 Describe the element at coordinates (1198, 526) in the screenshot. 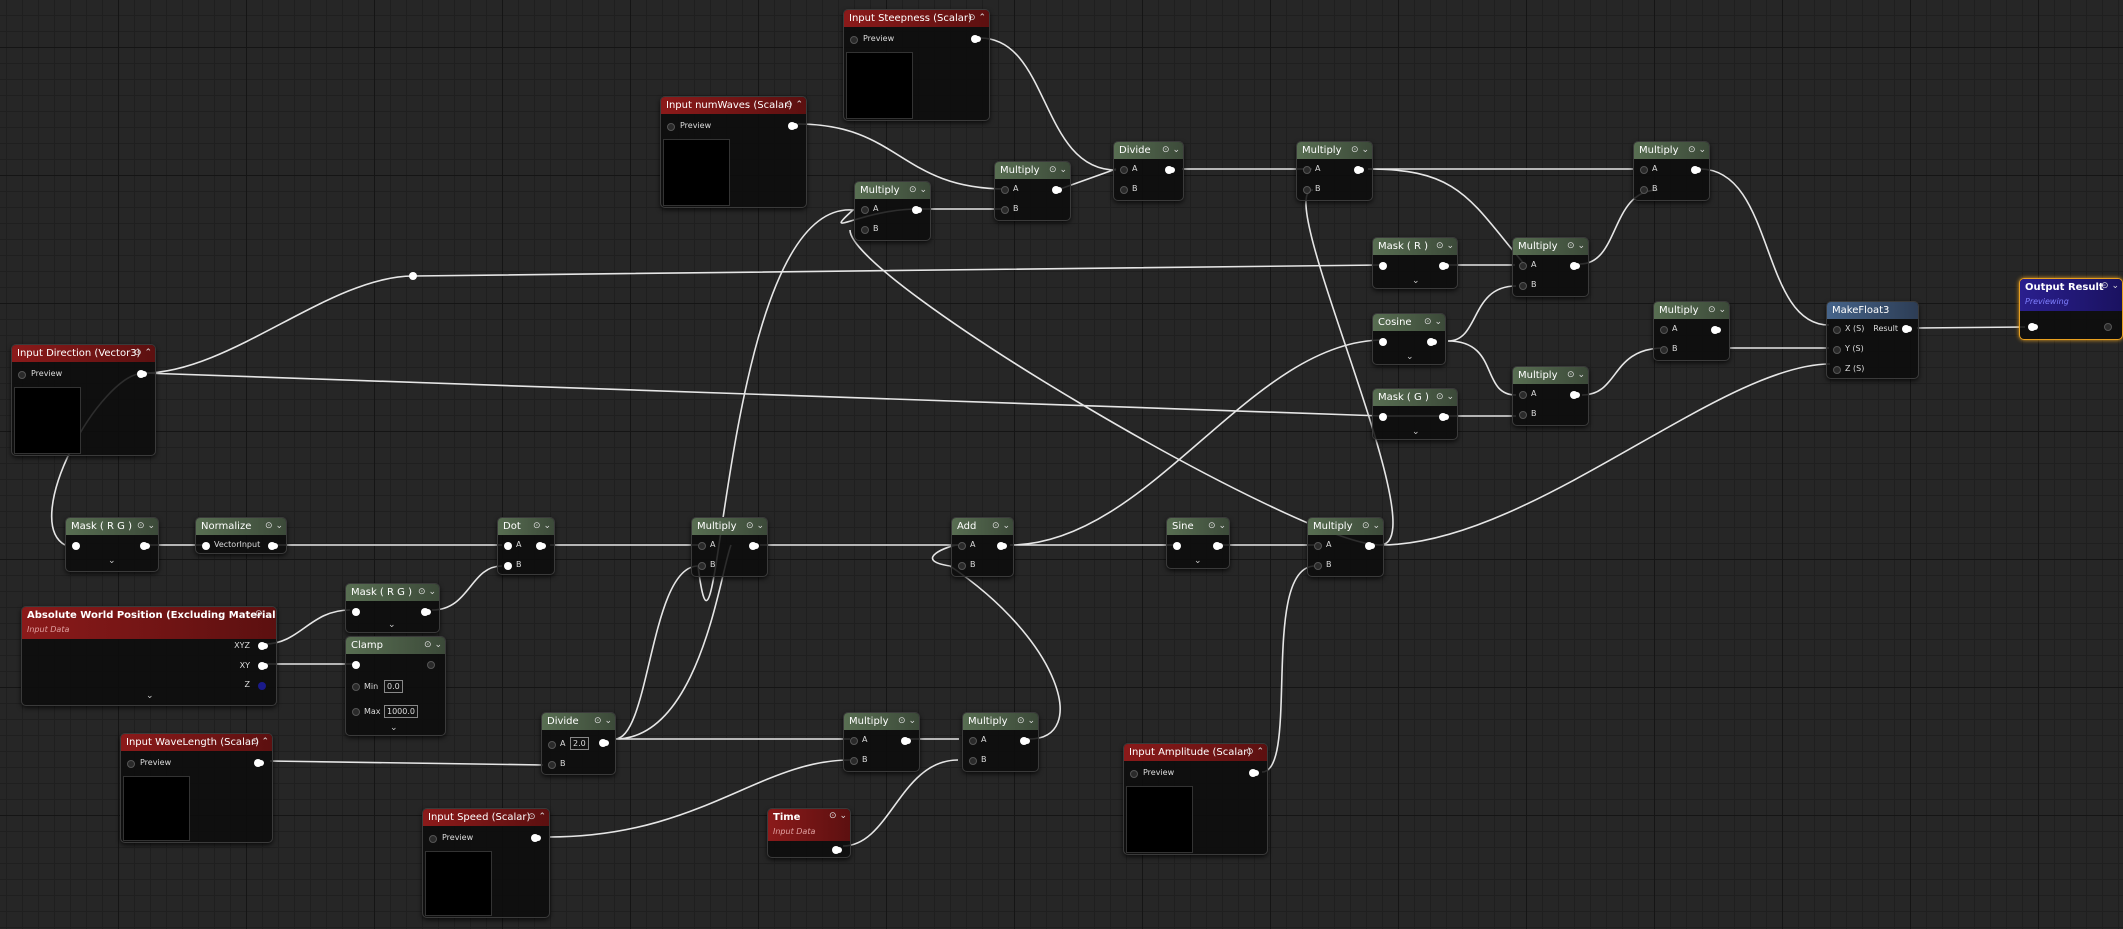

I see `node-header: Sine ⊙ ⌄` at that location.